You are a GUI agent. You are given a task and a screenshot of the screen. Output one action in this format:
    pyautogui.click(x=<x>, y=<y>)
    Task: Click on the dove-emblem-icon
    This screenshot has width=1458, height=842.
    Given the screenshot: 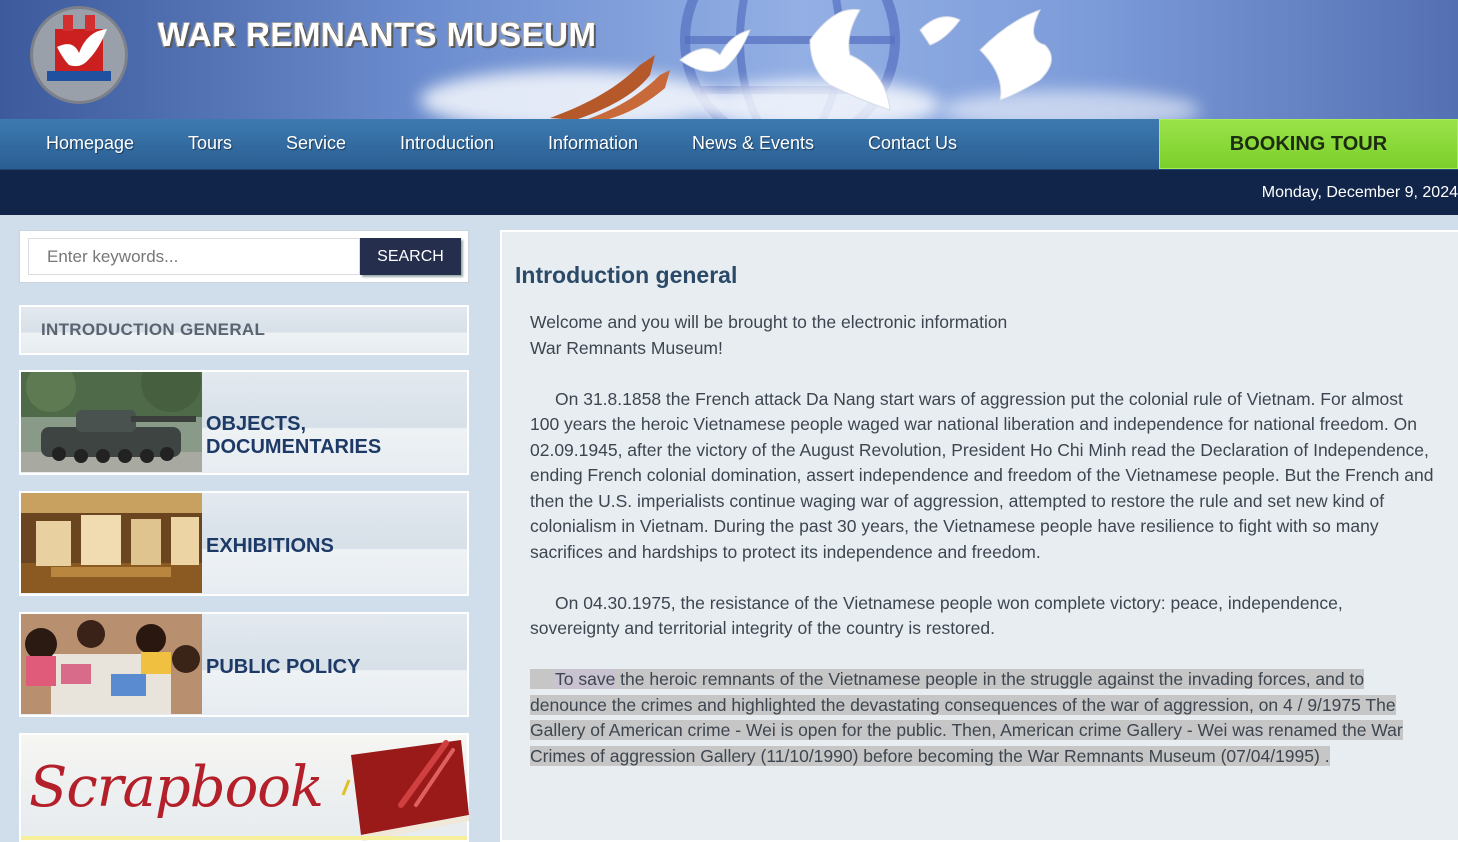 What is the action you would take?
    pyautogui.click(x=79, y=48)
    